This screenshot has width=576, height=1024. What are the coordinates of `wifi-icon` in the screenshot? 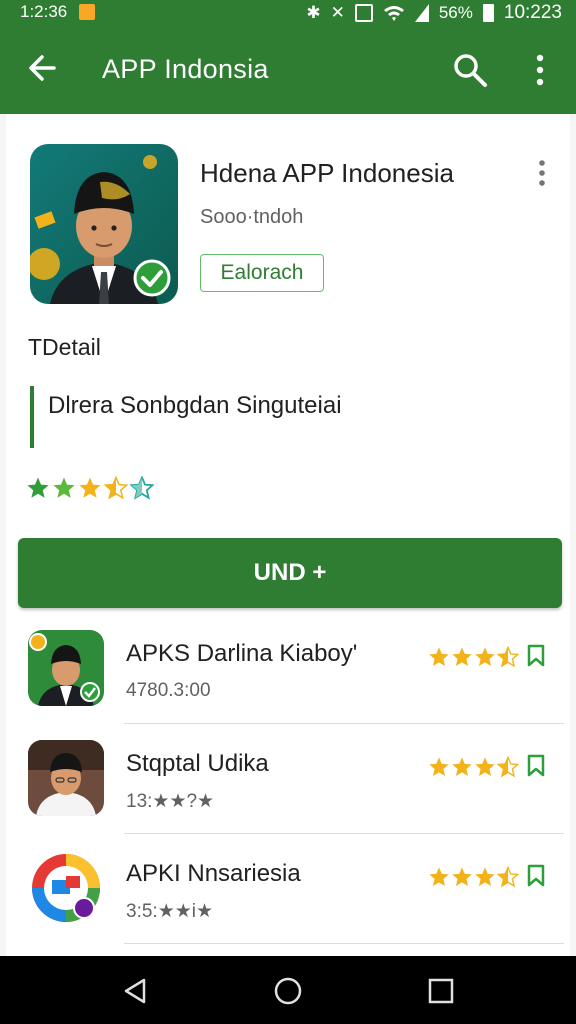 It's located at (393, 13).